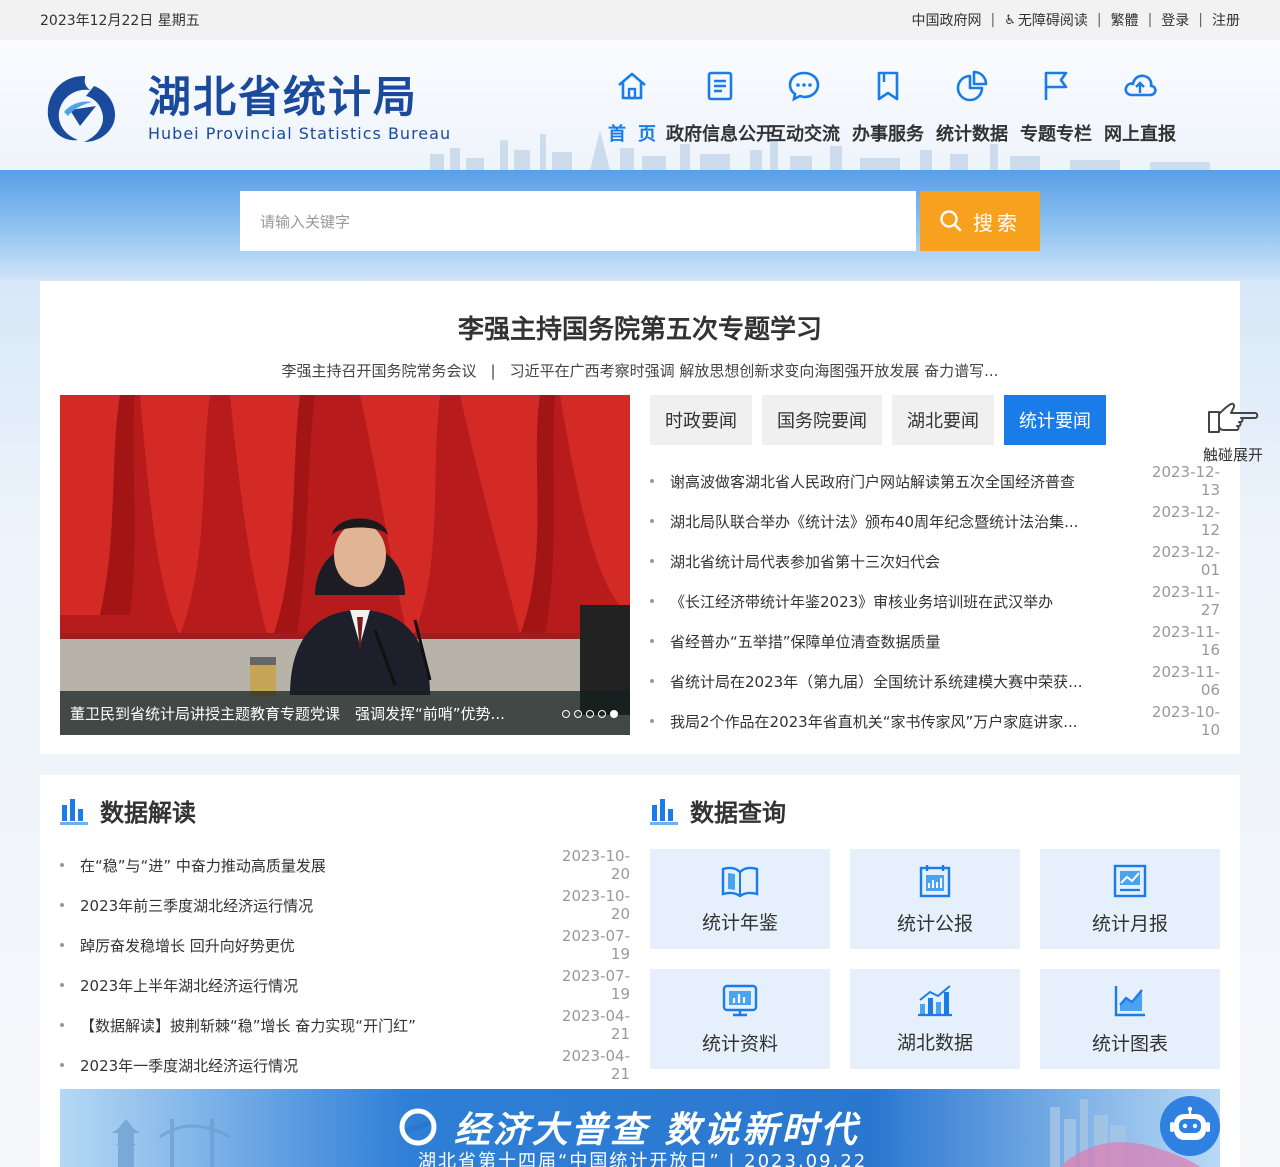  What do you see at coordinates (740, 1000) in the screenshot?
I see `monitor-chart-icon` at bounding box center [740, 1000].